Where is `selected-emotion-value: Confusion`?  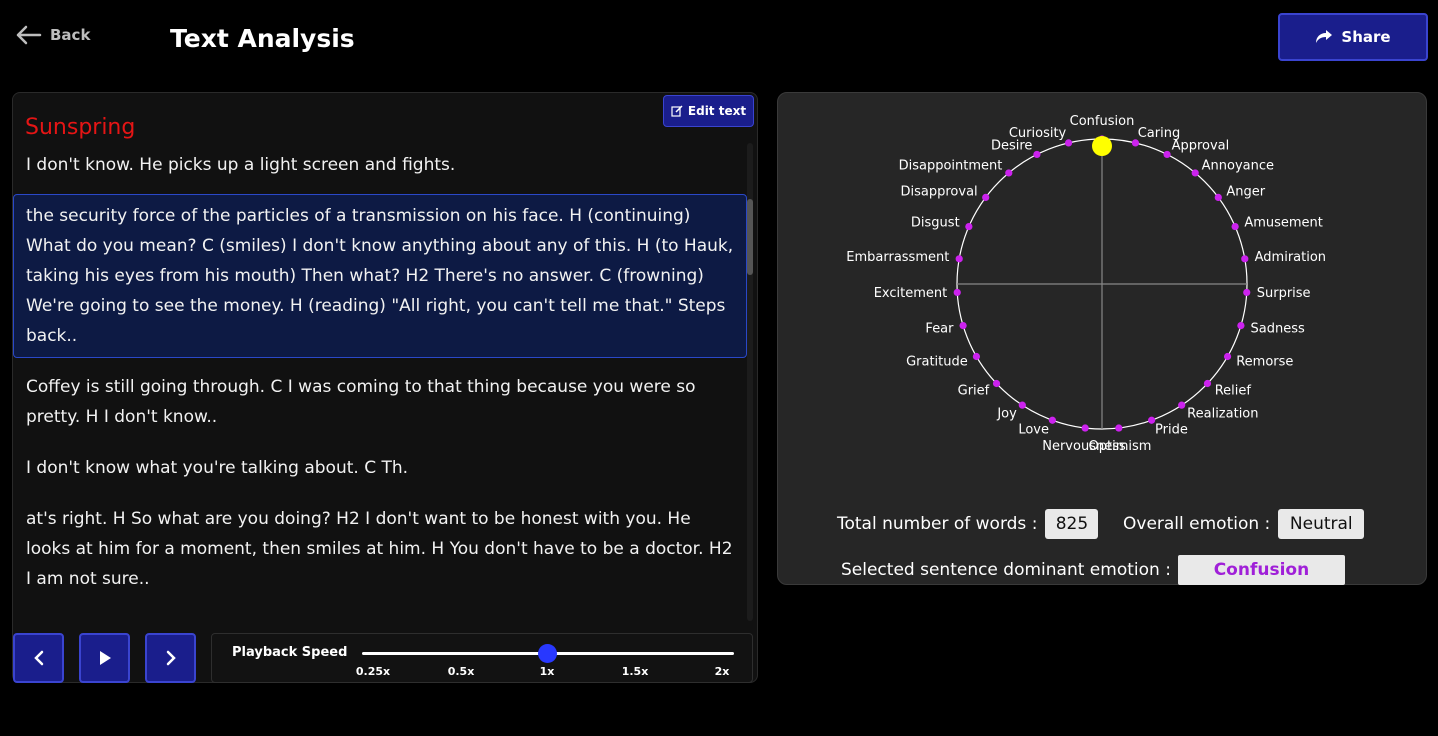 selected-emotion-value: Confusion is located at coordinates (1261, 570).